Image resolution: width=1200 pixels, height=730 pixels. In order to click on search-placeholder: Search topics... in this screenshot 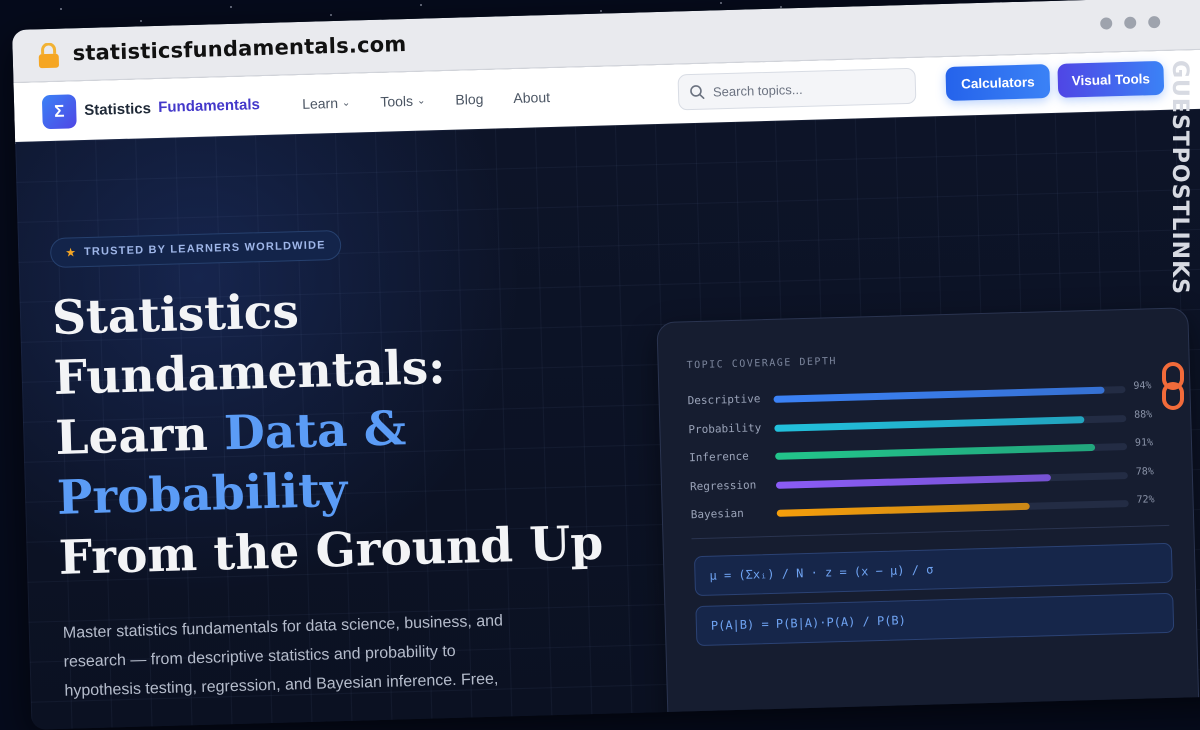, I will do `click(757, 90)`.